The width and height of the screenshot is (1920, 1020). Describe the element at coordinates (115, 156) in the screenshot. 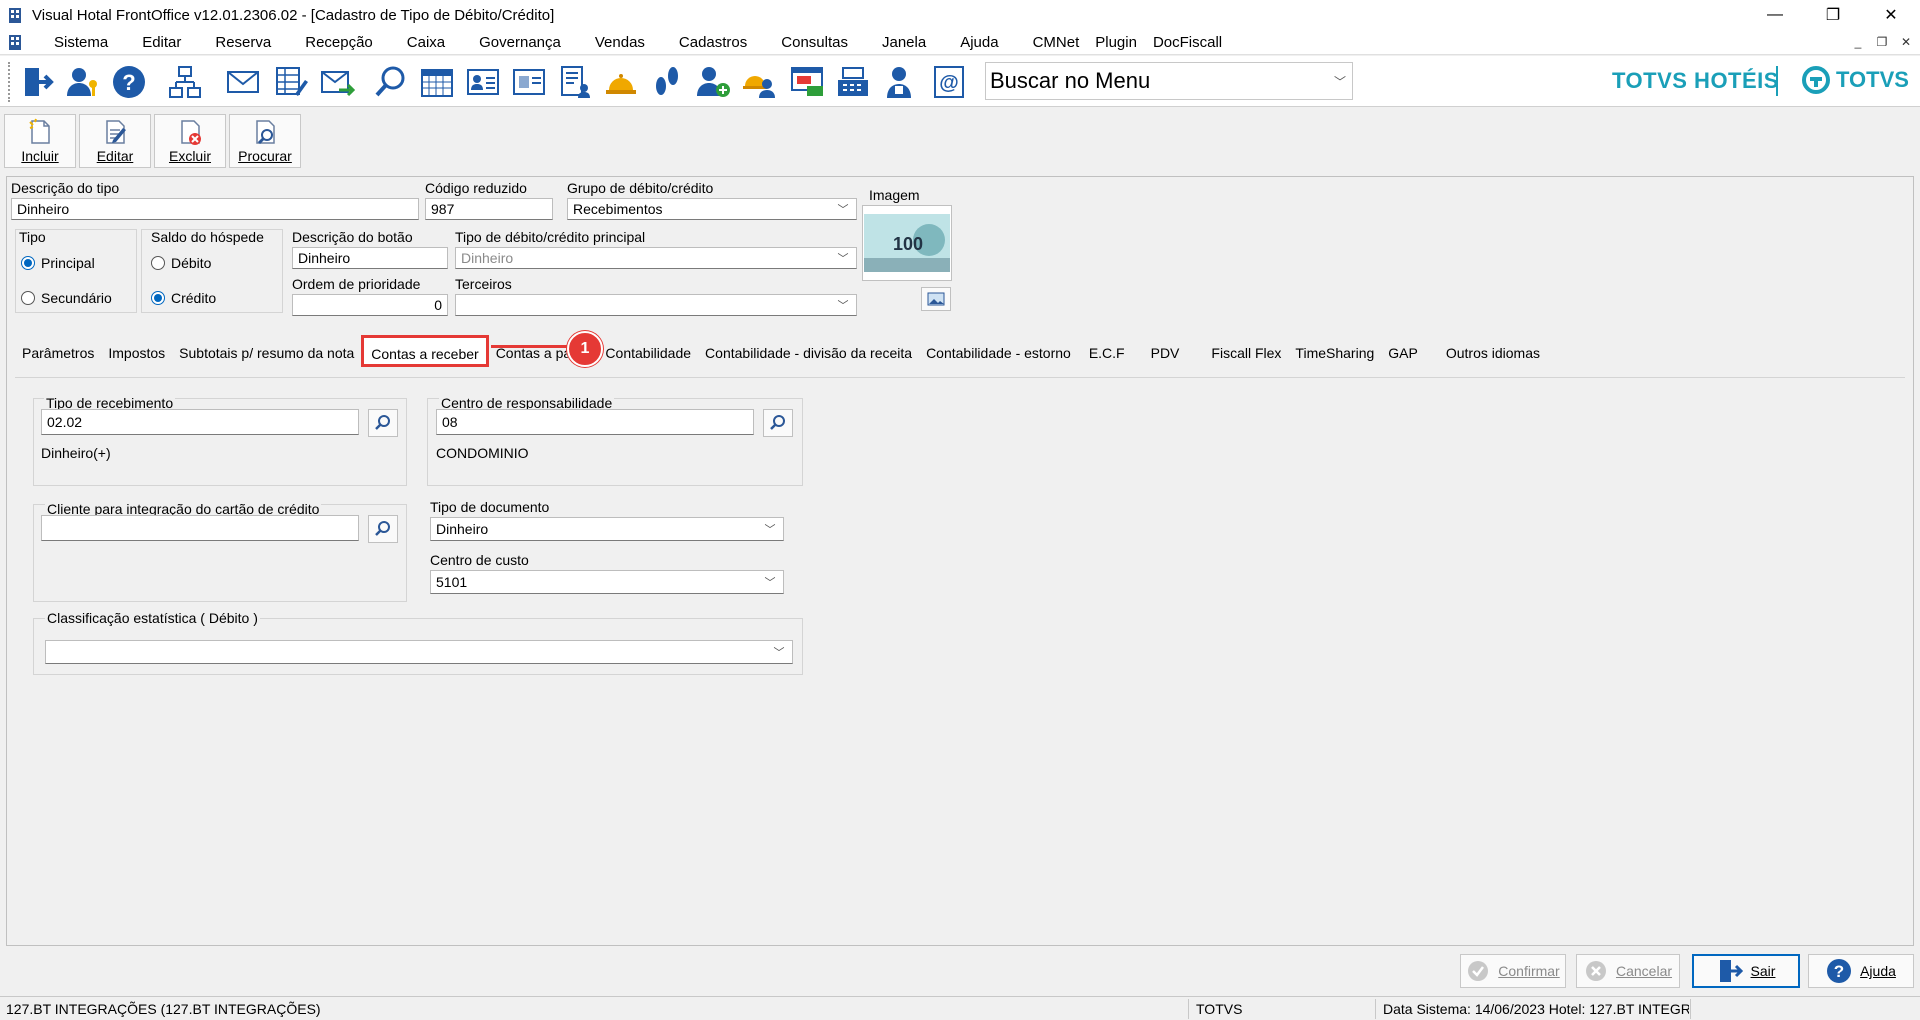

I see `editar-label: Editar` at that location.